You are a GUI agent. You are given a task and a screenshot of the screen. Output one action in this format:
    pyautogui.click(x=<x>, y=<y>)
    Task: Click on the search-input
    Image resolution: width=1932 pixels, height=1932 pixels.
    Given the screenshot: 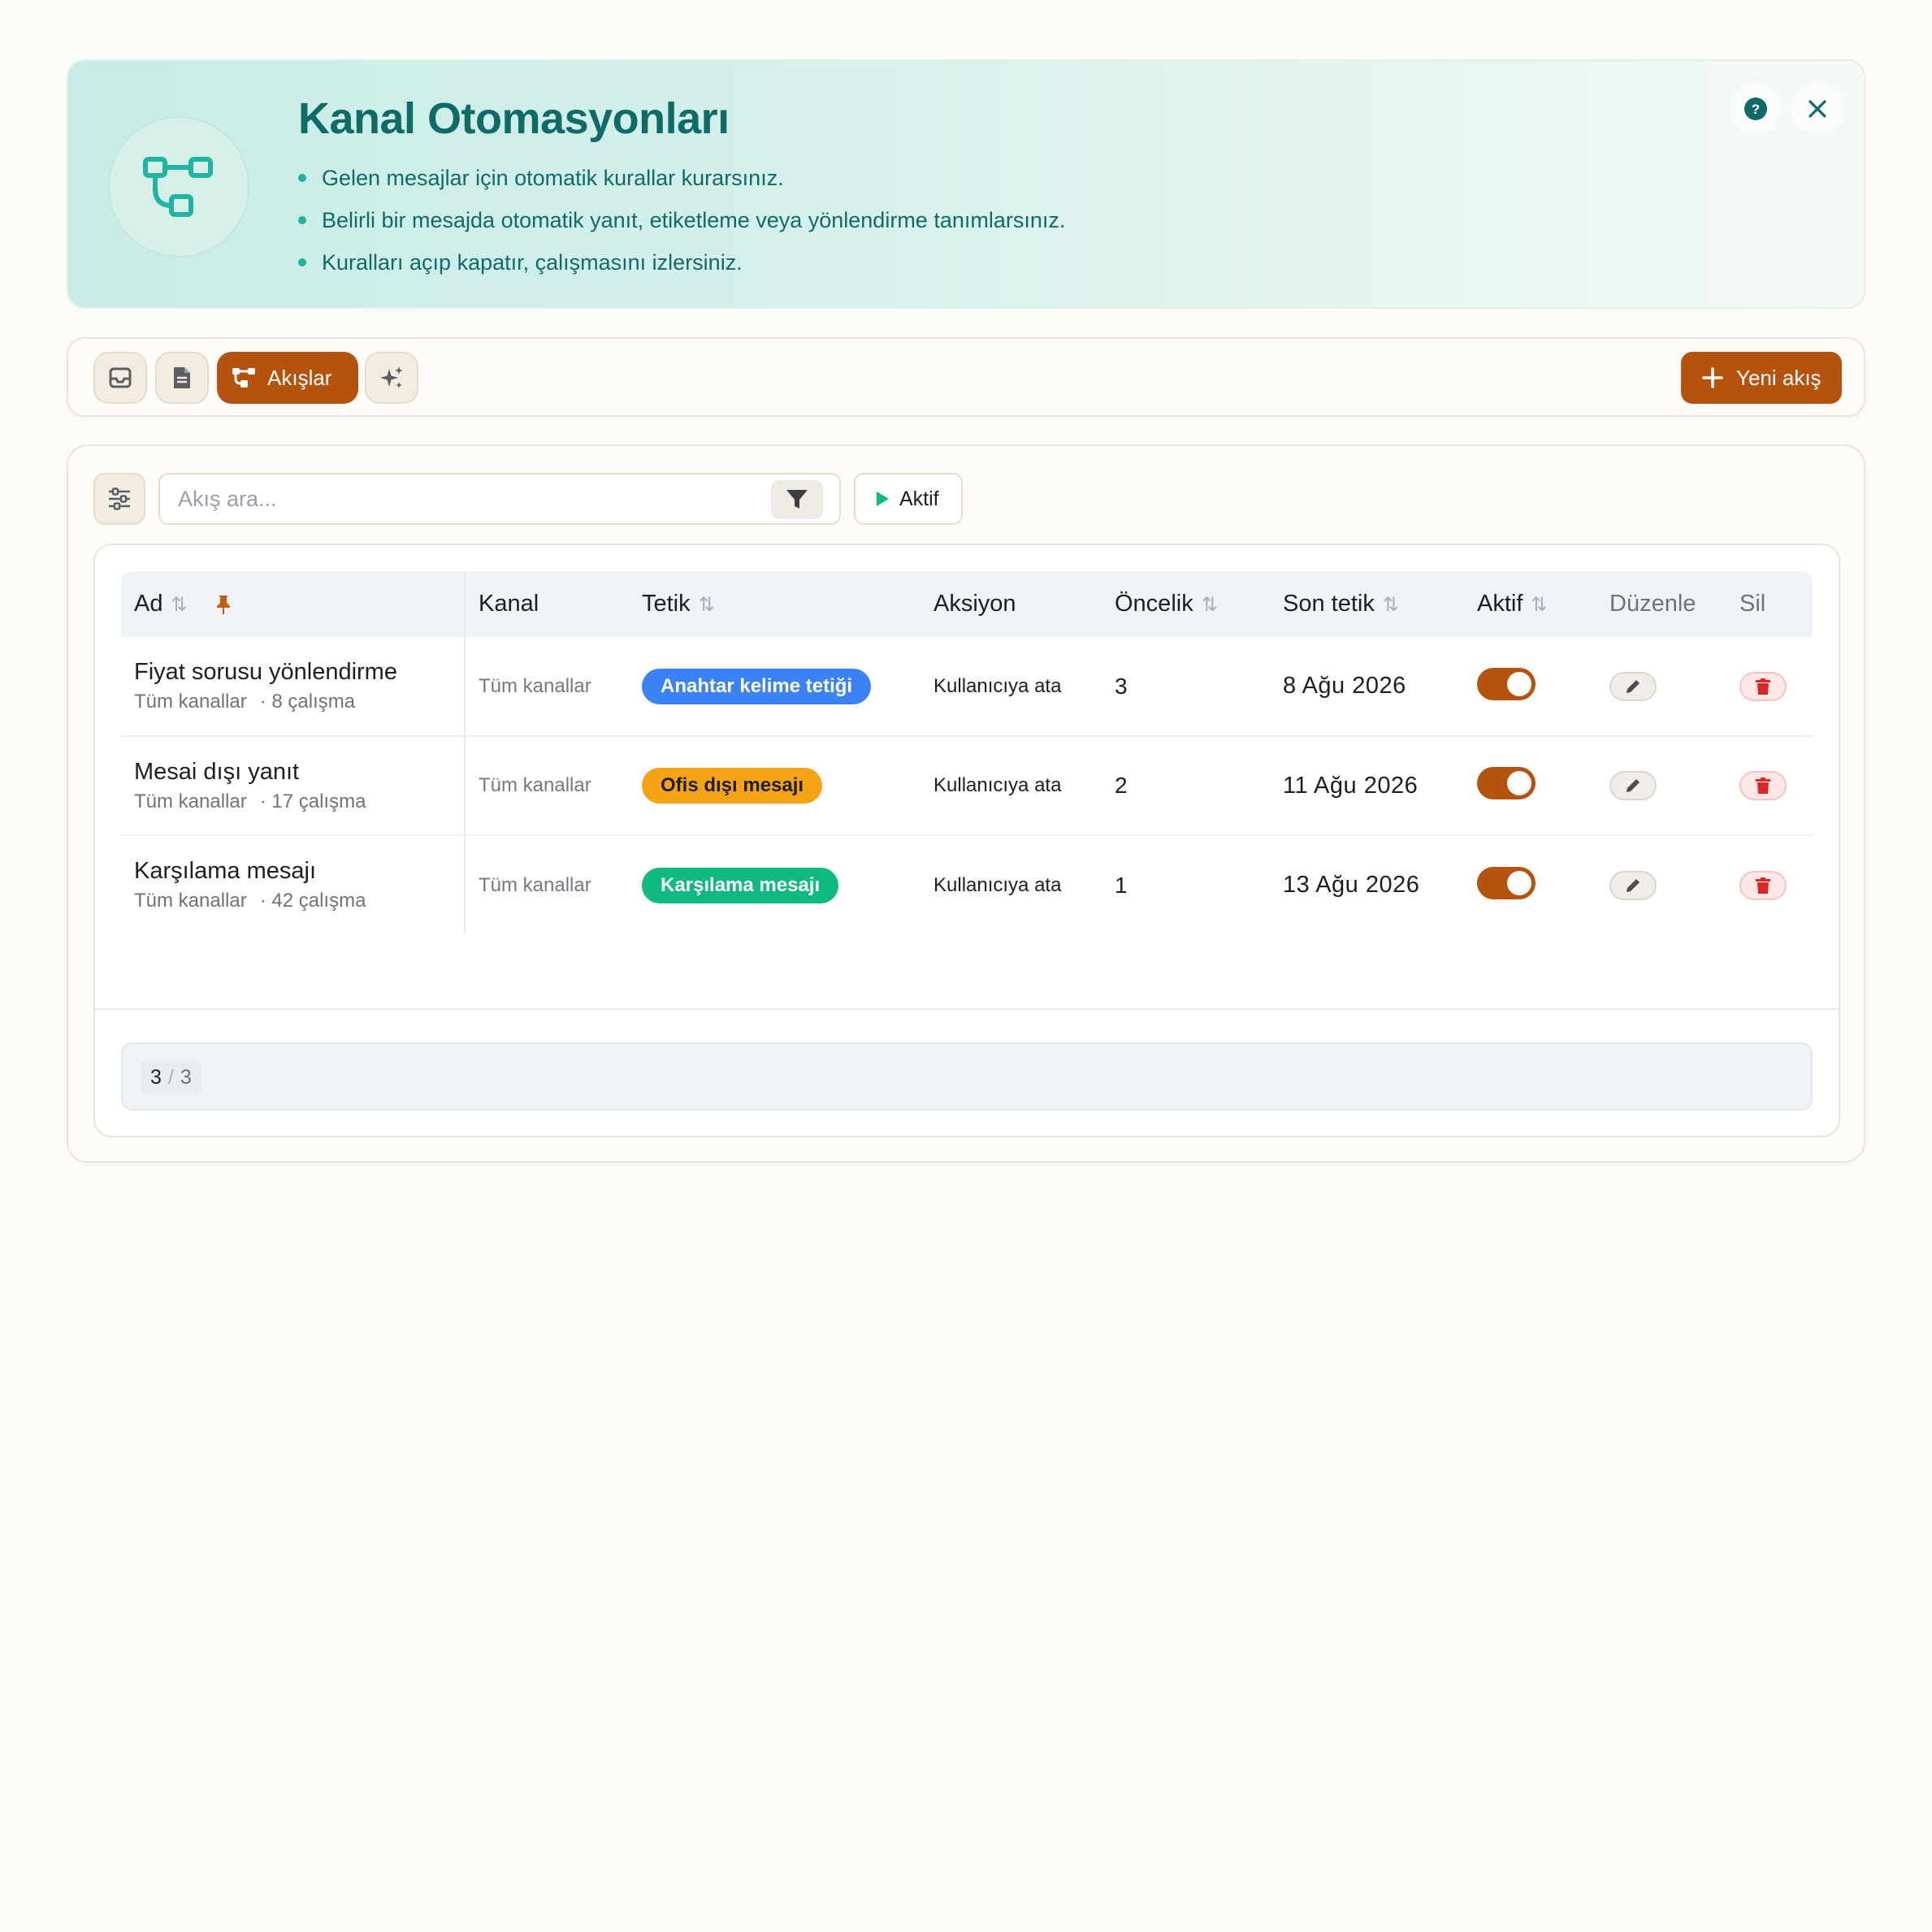 What is the action you would take?
    pyautogui.click(x=463, y=499)
    